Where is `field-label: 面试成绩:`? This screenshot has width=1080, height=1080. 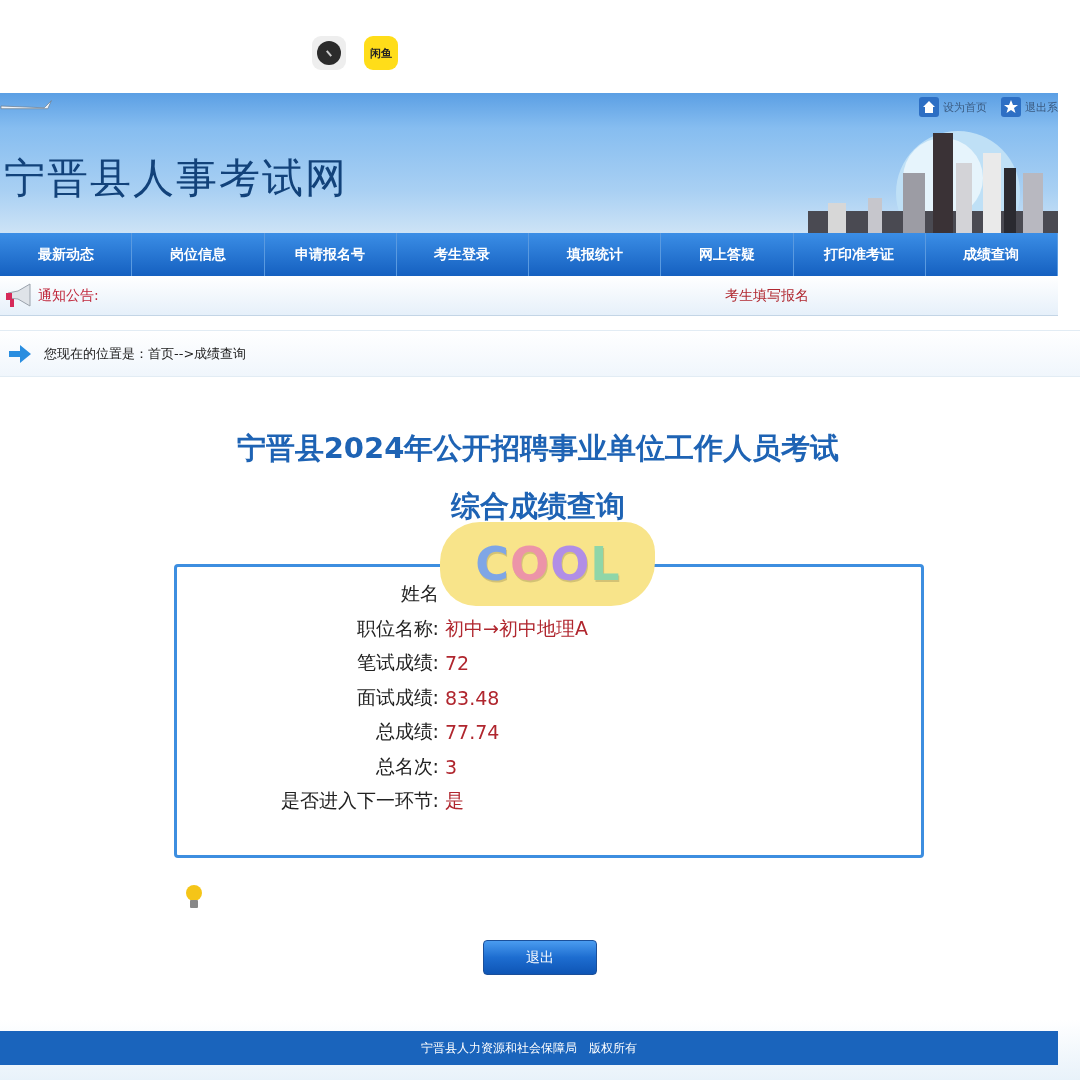
field-label: 面试成绩: is located at coordinates (397, 697).